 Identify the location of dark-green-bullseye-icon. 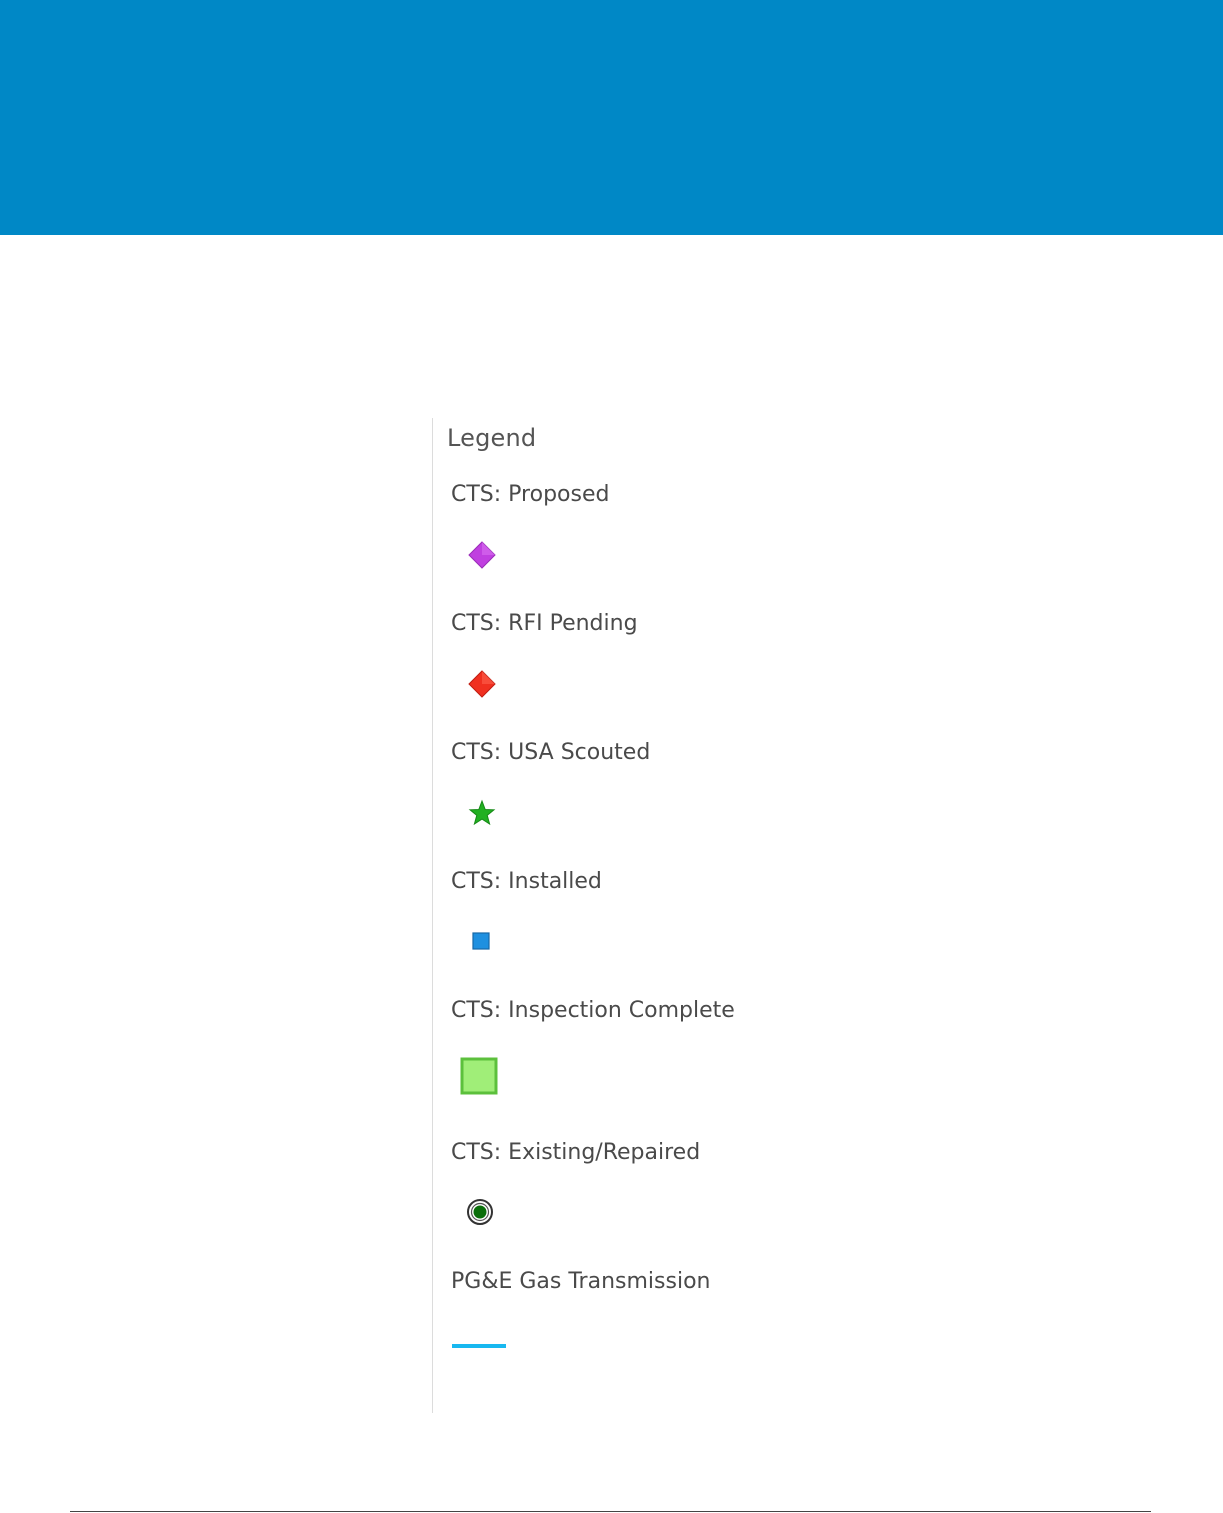
(480, 1212).